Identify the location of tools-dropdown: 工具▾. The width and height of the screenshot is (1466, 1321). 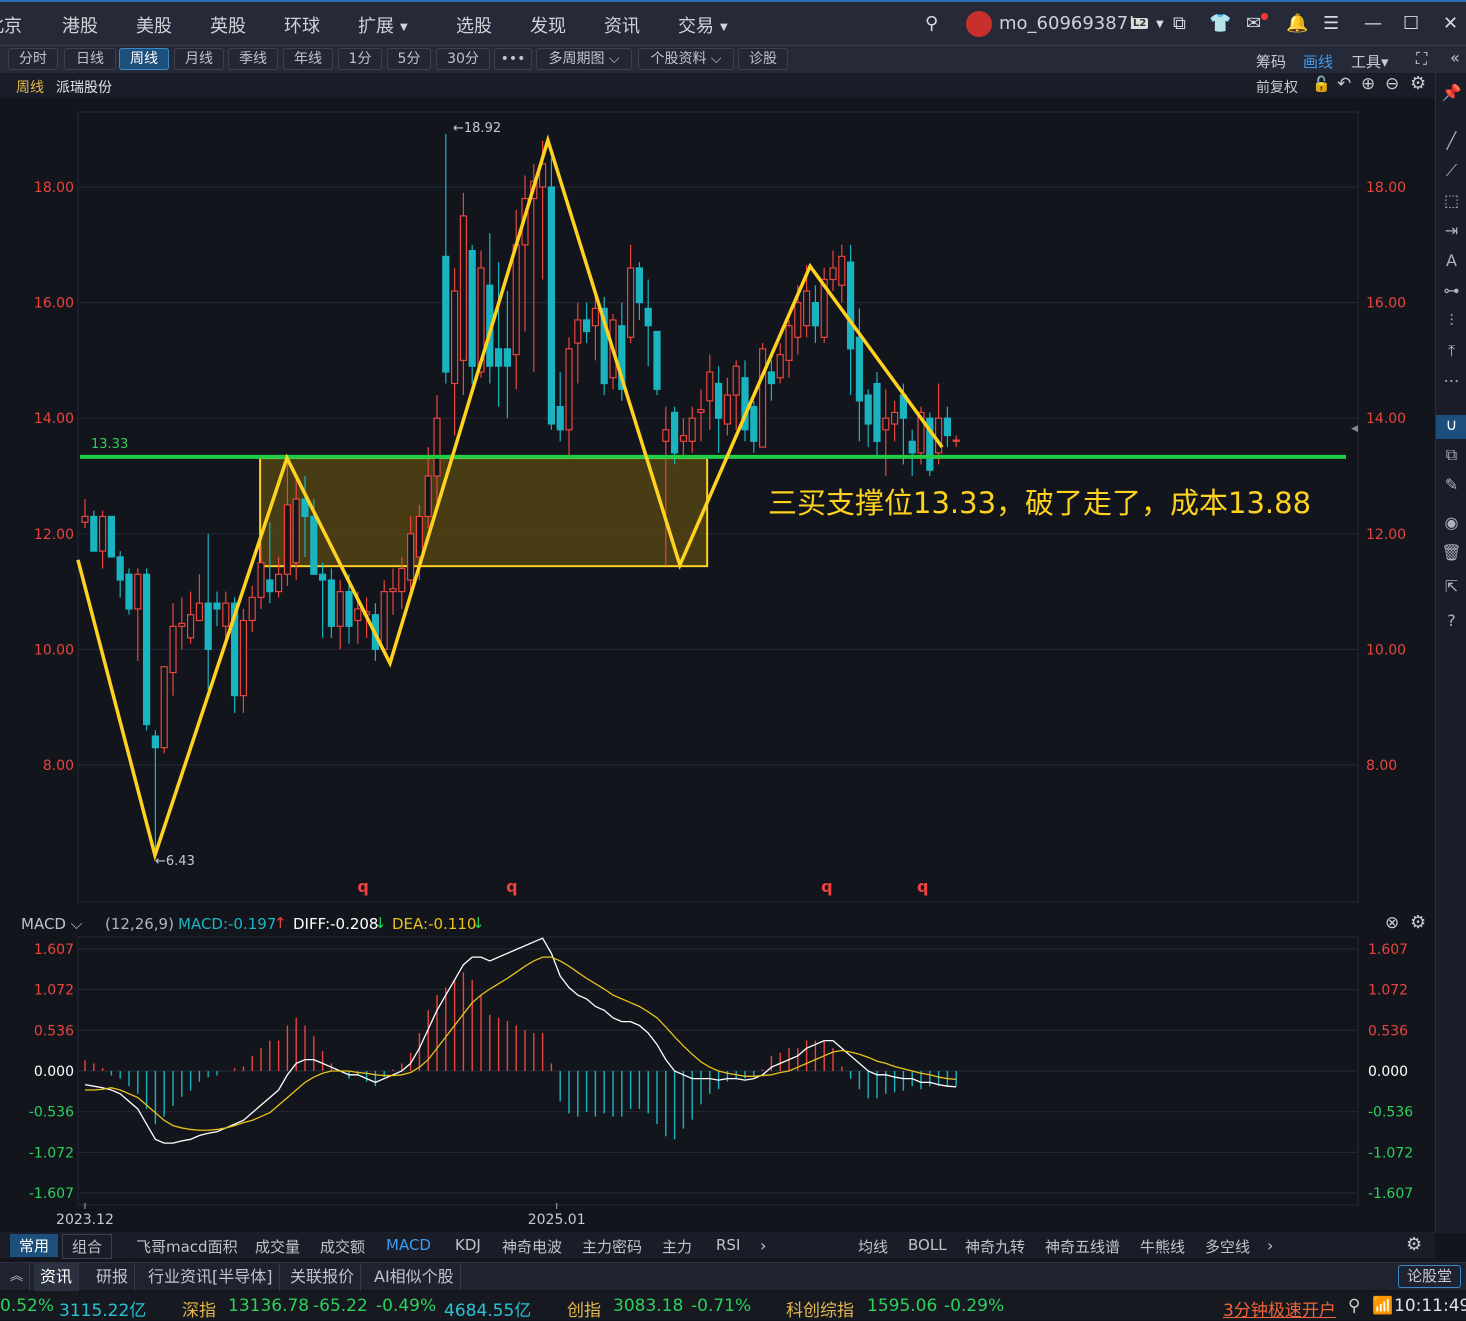
(1370, 61).